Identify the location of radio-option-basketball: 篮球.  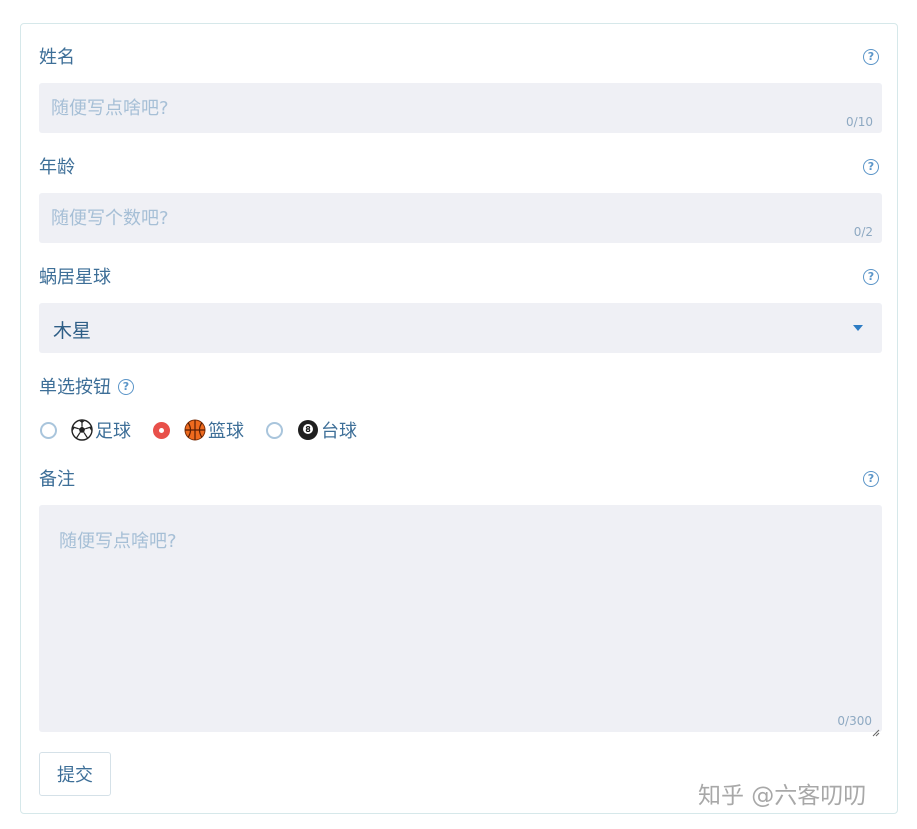
(198, 430).